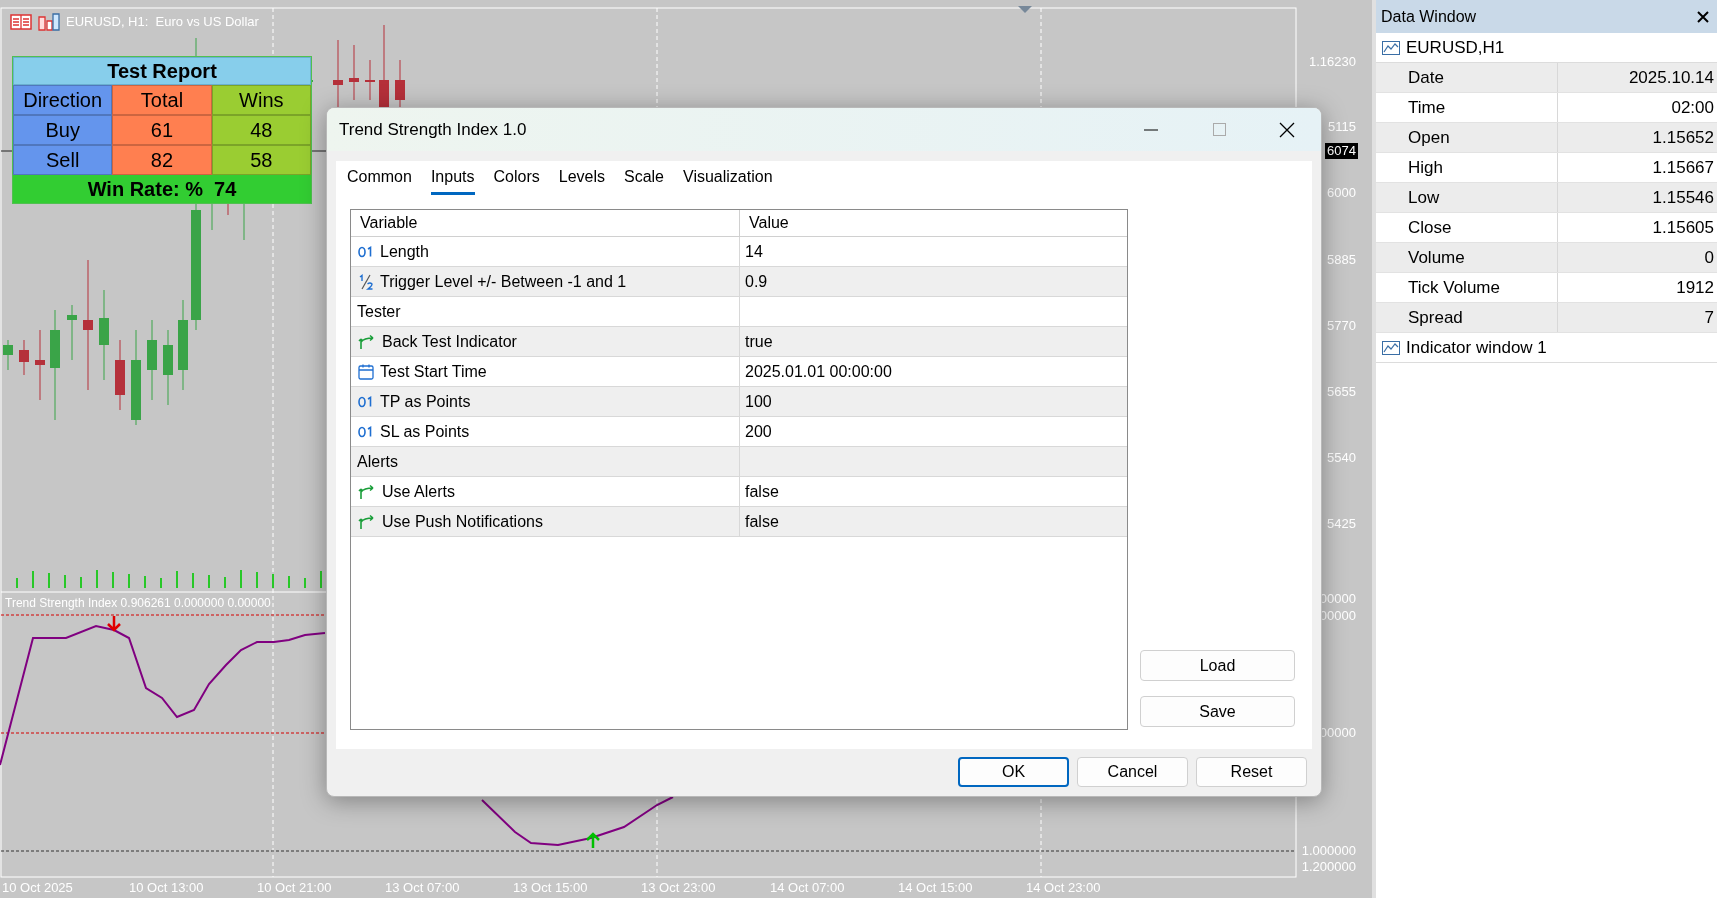 The width and height of the screenshot is (1717, 898). I want to click on report-cell: Buy, so click(63, 130).